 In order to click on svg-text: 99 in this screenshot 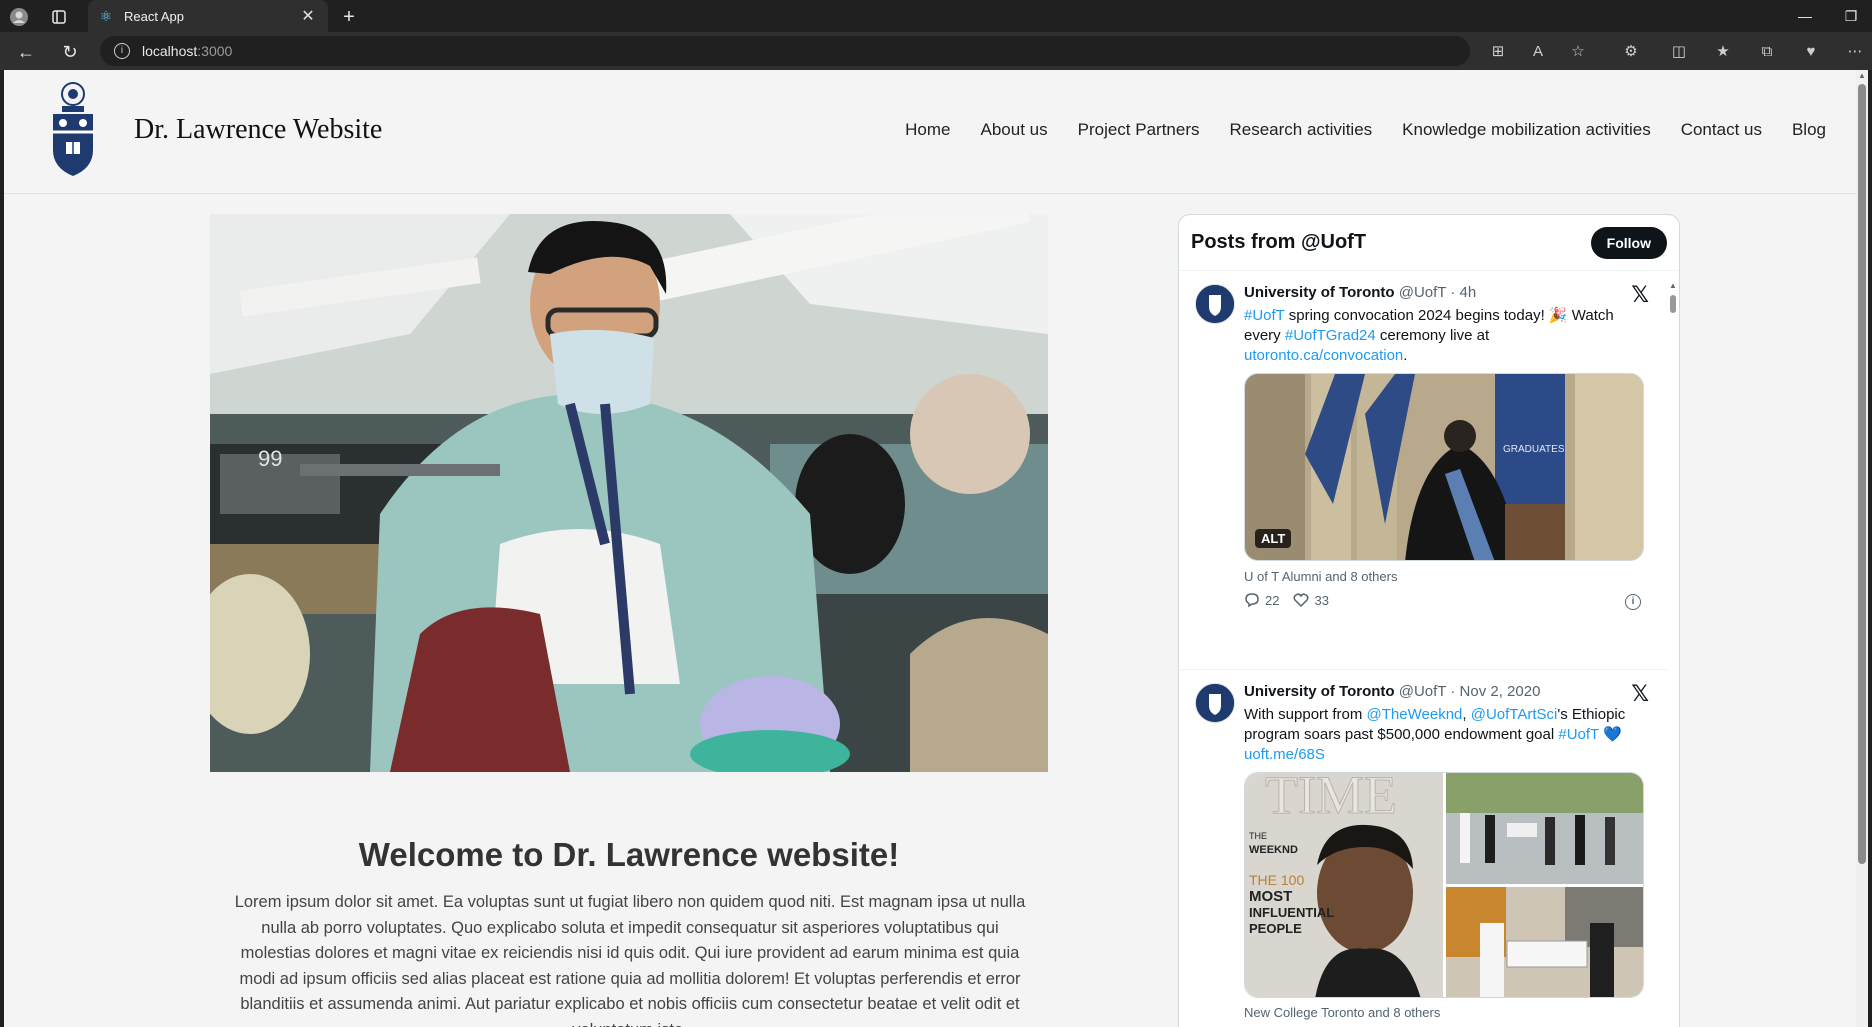, I will do `click(270, 458)`.